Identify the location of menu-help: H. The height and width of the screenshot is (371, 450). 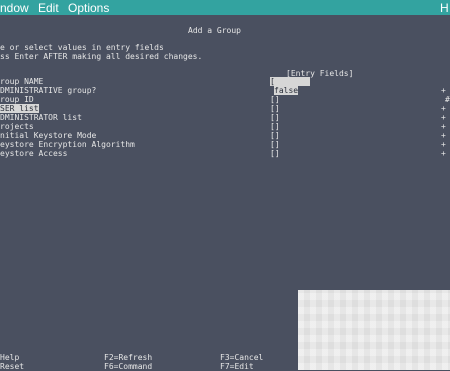
(444, 8).